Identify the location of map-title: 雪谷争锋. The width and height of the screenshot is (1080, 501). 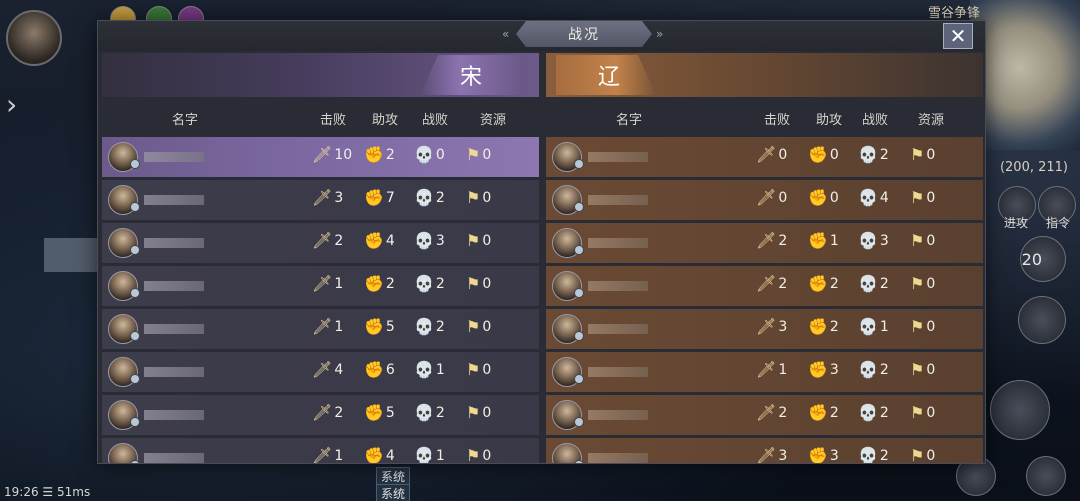
(953, 13).